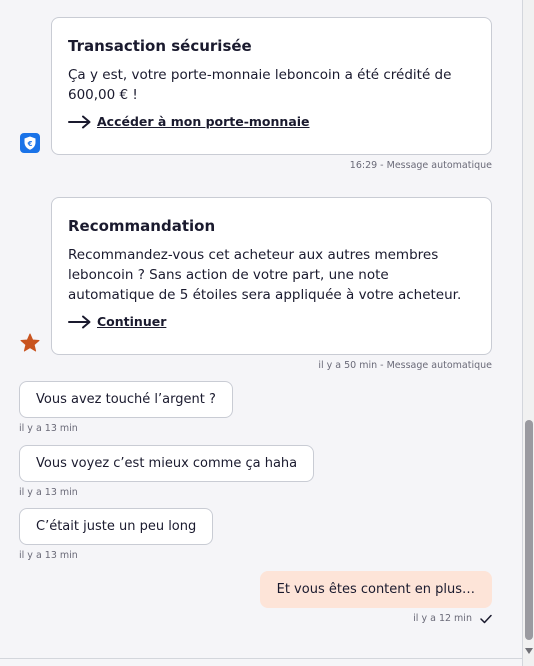 This screenshot has height=666, width=534. What do you see at coordinates (203, 121) in the screenshot?
I see `wallet-link-label: Accéder à mon porte-monnaie` at bounding box center [203, 121].